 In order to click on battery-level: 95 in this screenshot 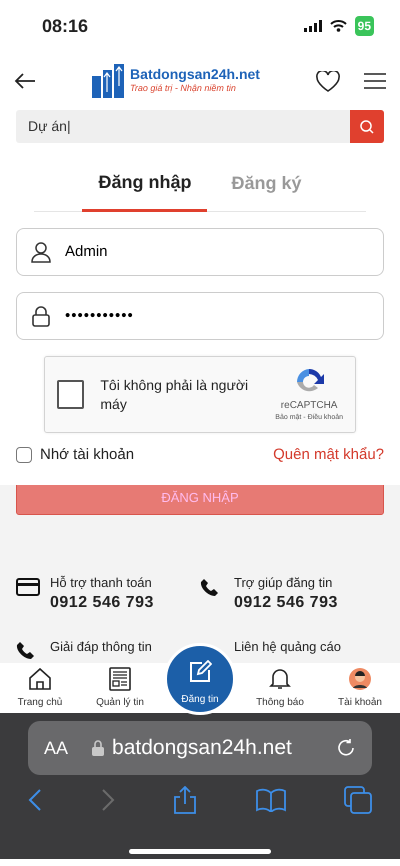, I will do `click(364, 26)`.